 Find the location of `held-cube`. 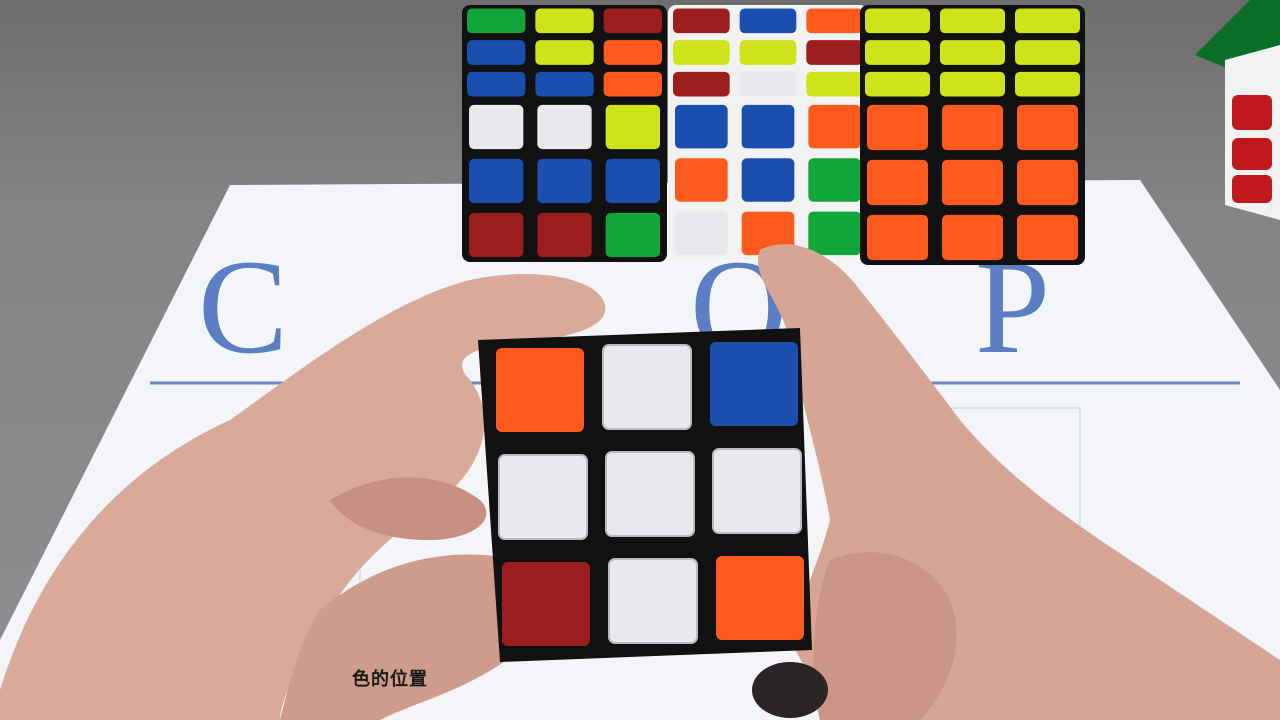

held-cube is located at coordinates (645, 495).